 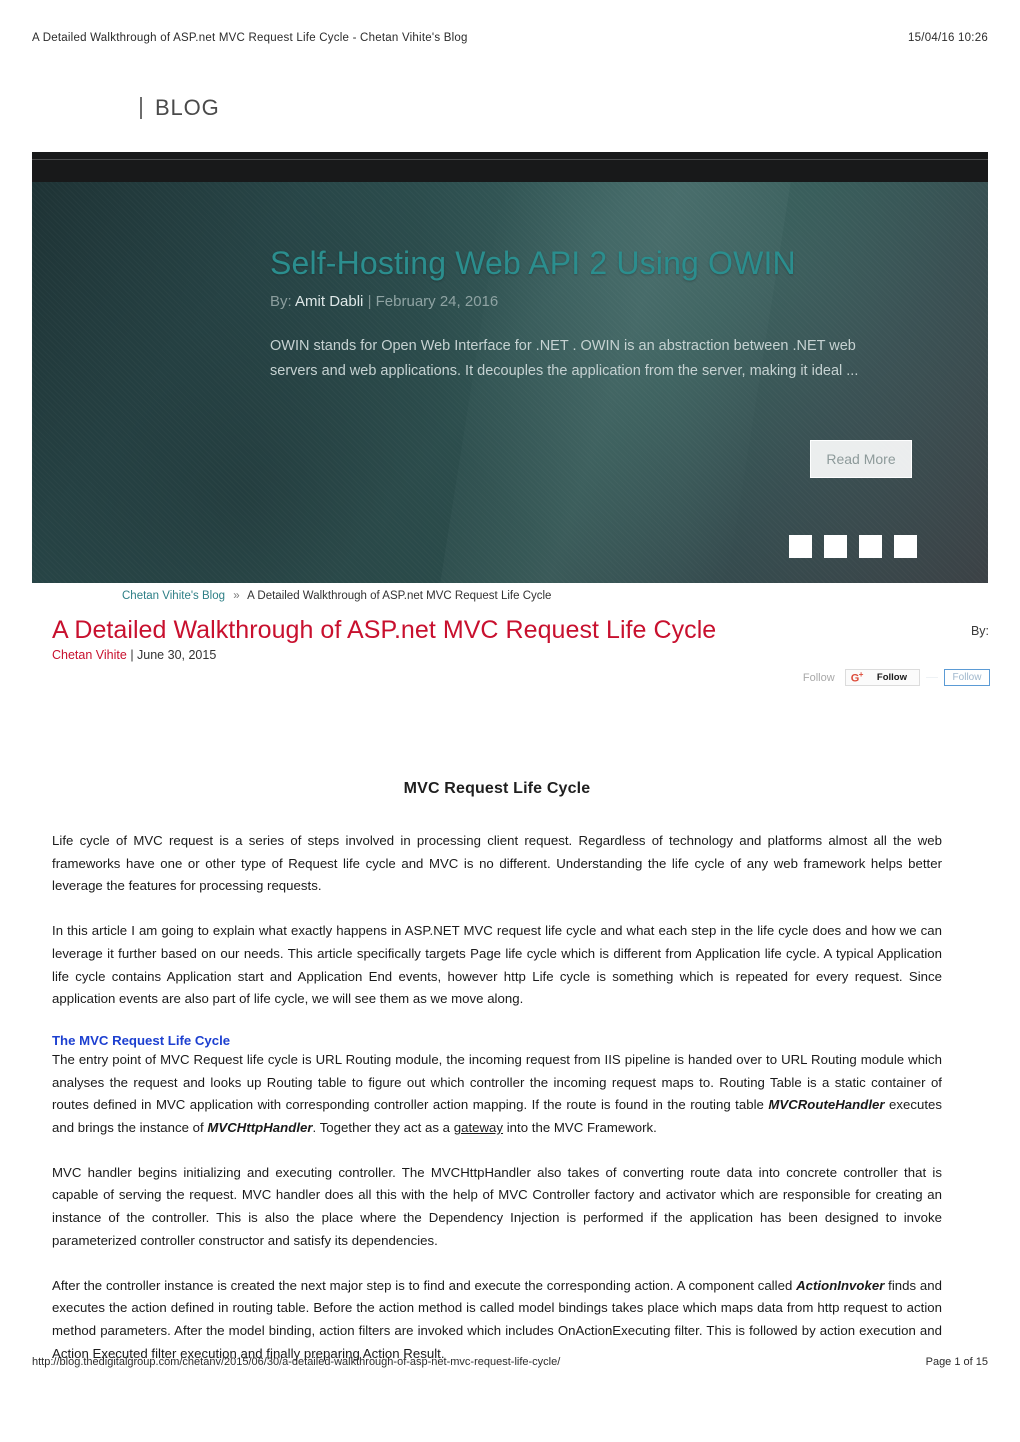 What do you see at coordinates (840, 1285) in the screenshot?
I see `p5-emphasis: ActionInvoker` at bounding box center [840, 1285].